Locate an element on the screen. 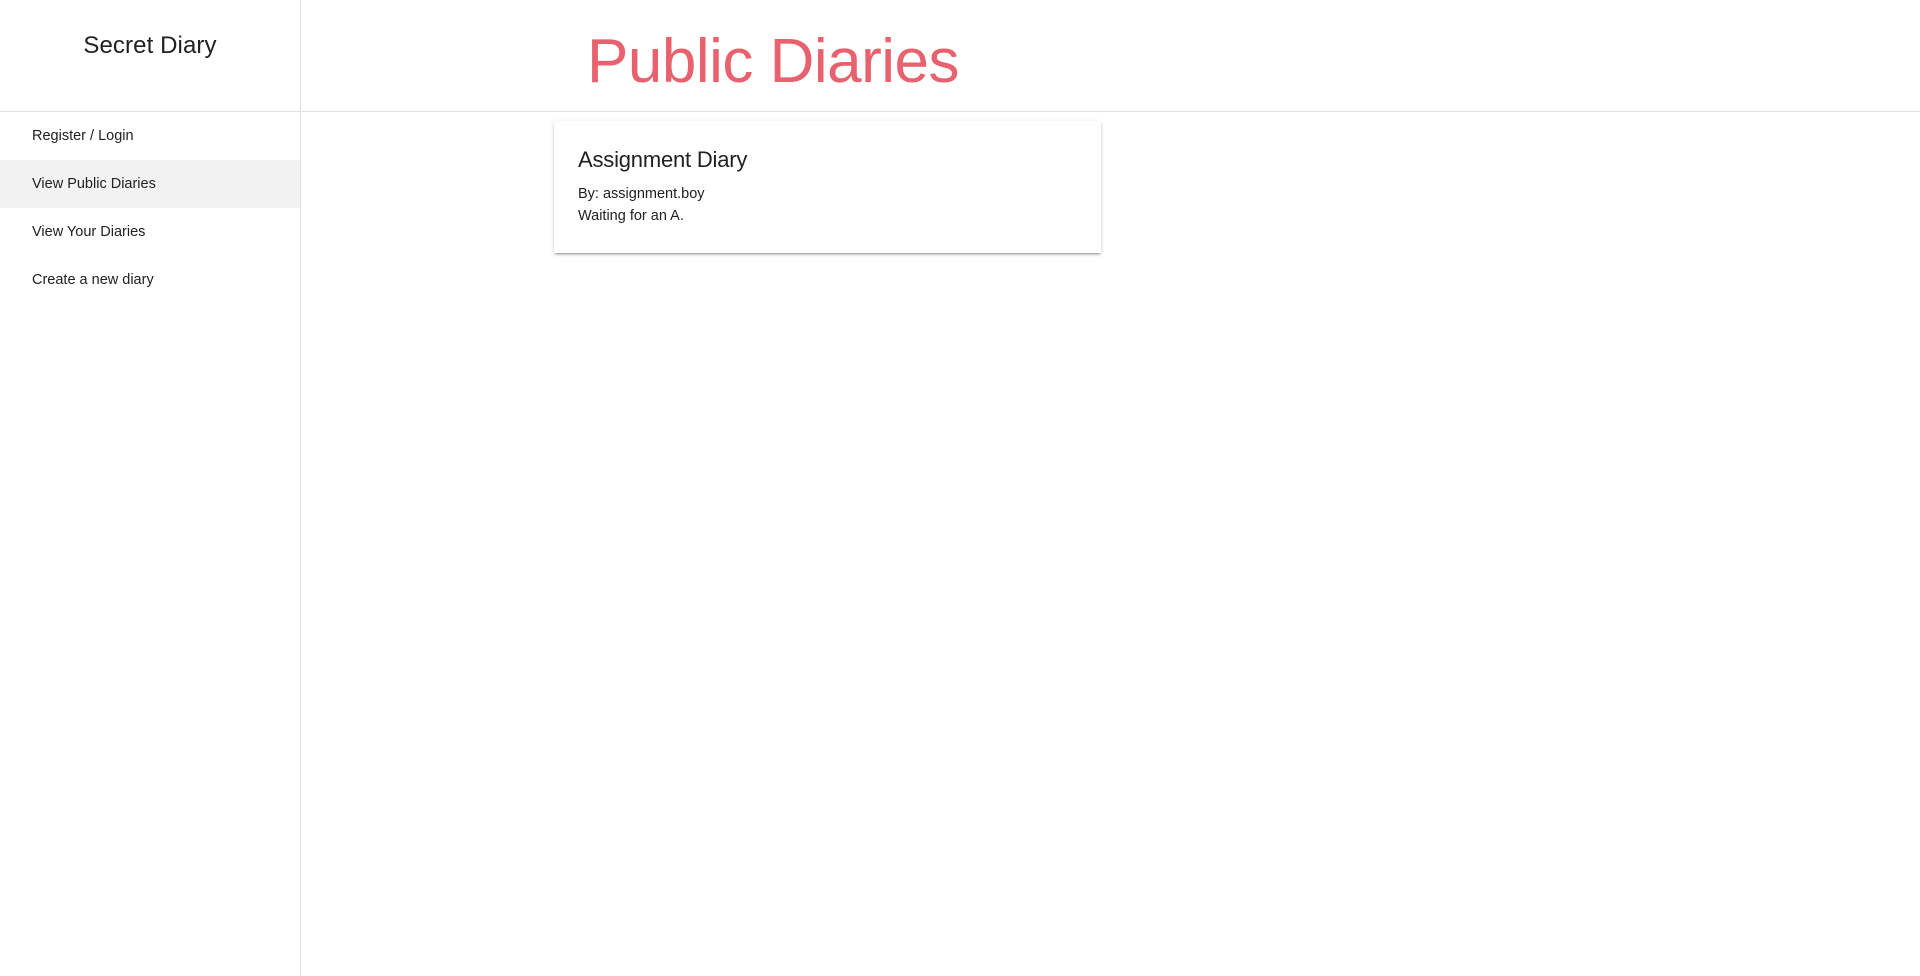  sidebar-item-view-public-diaries: View Public Diaries is located at coordinates (150, 184).